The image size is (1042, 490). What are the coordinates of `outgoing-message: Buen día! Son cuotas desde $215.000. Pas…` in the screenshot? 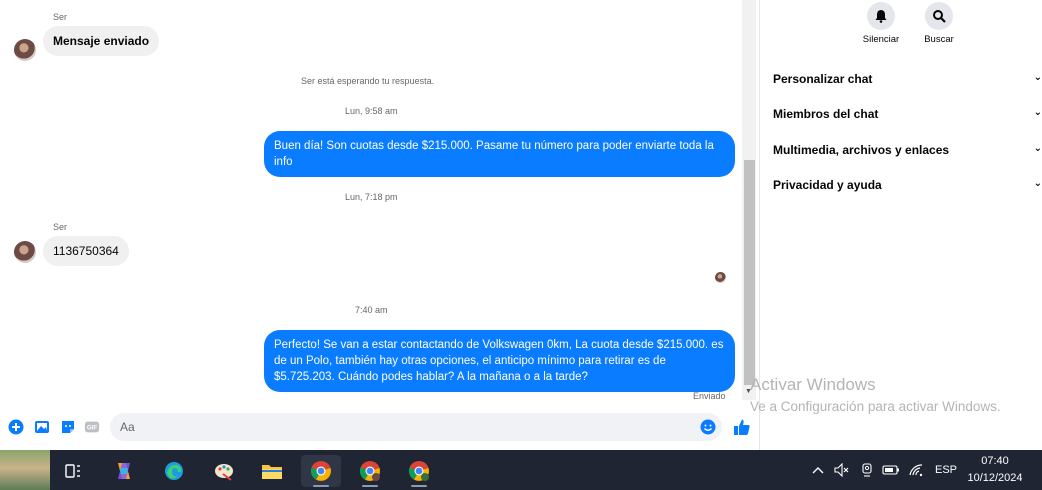 It's located at (499, 154).